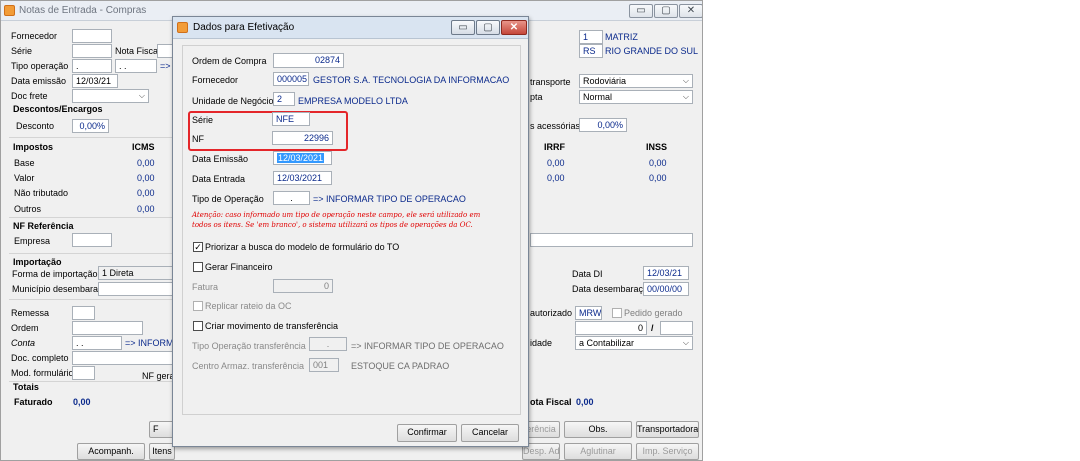 The height and width of the screenshot is (461, 1080). I want to click on conta-field: . ., so click(97, 343).